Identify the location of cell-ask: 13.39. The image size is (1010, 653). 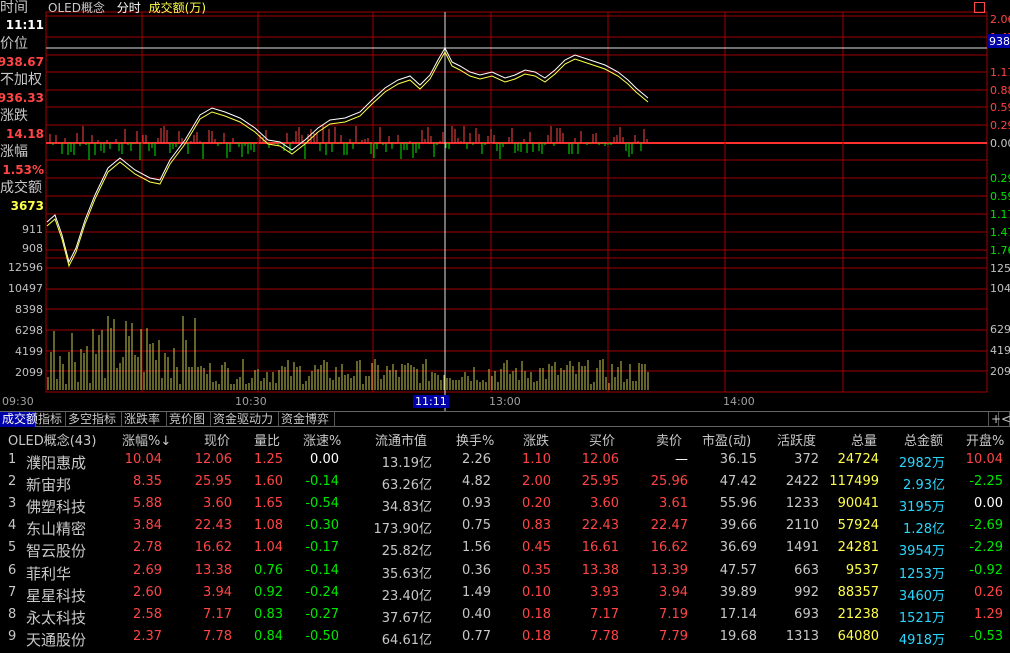
(669, 570).